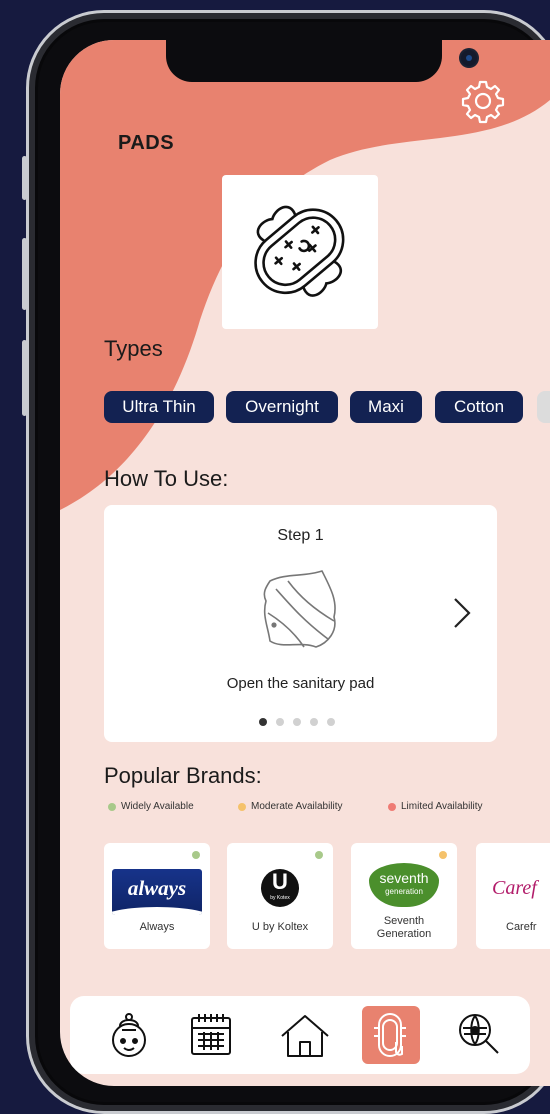 This screenshot has width=550, height=1114. I want to click on u-by-kotex-logo: U by Kotex, so click(280, 888).